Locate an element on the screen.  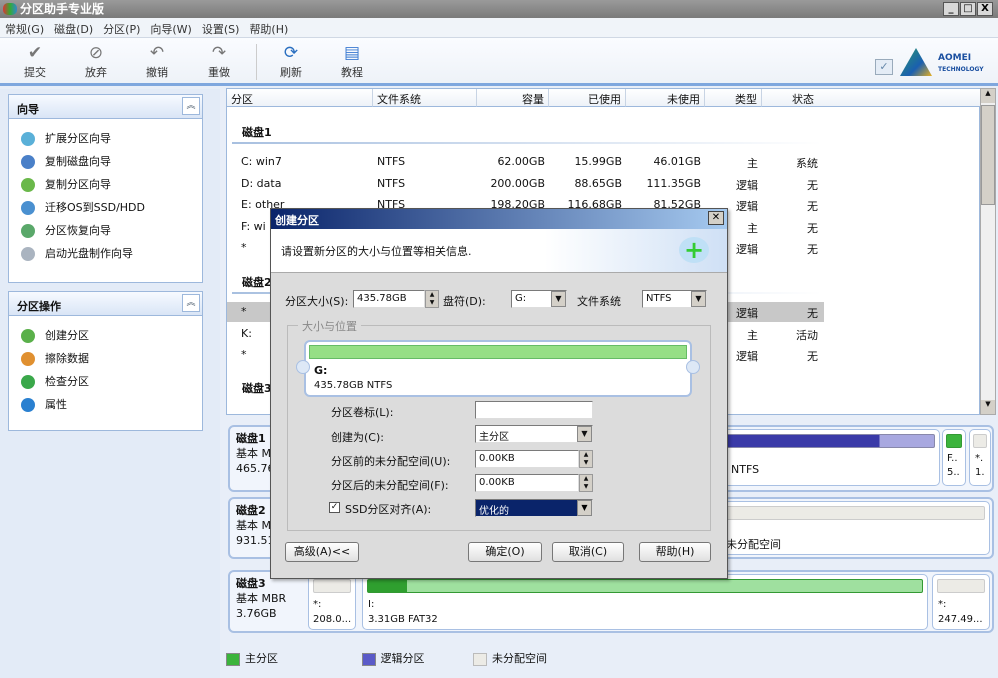
disk3-partition-i: I: 3.31GB FAT32 is located at coordinates (645, 602).